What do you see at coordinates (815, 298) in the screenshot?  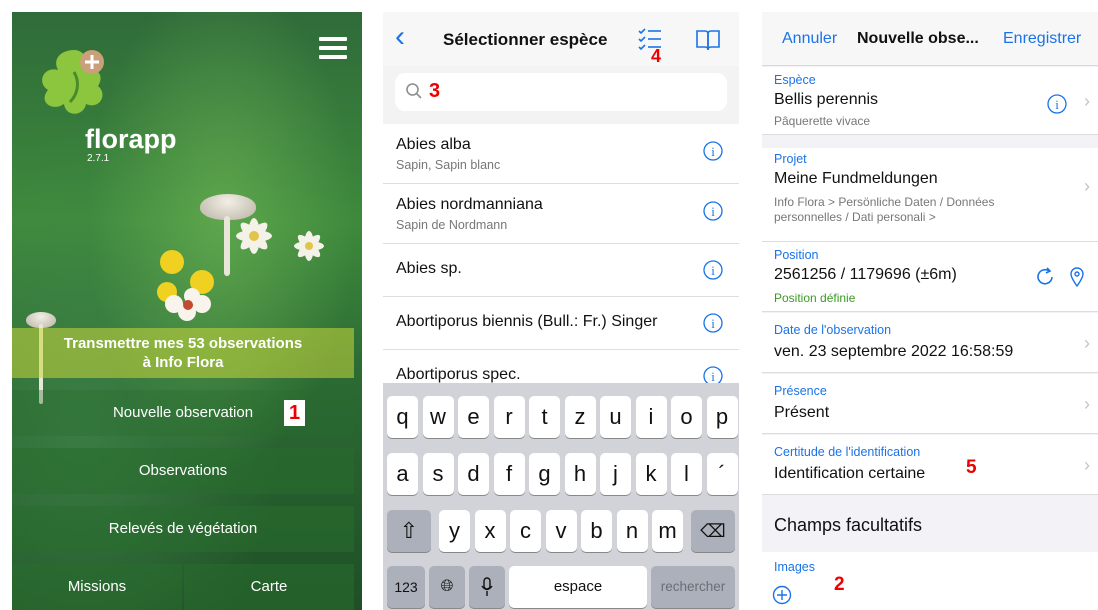 I see `position-status: Position définie` at bounding box center [815, 298].